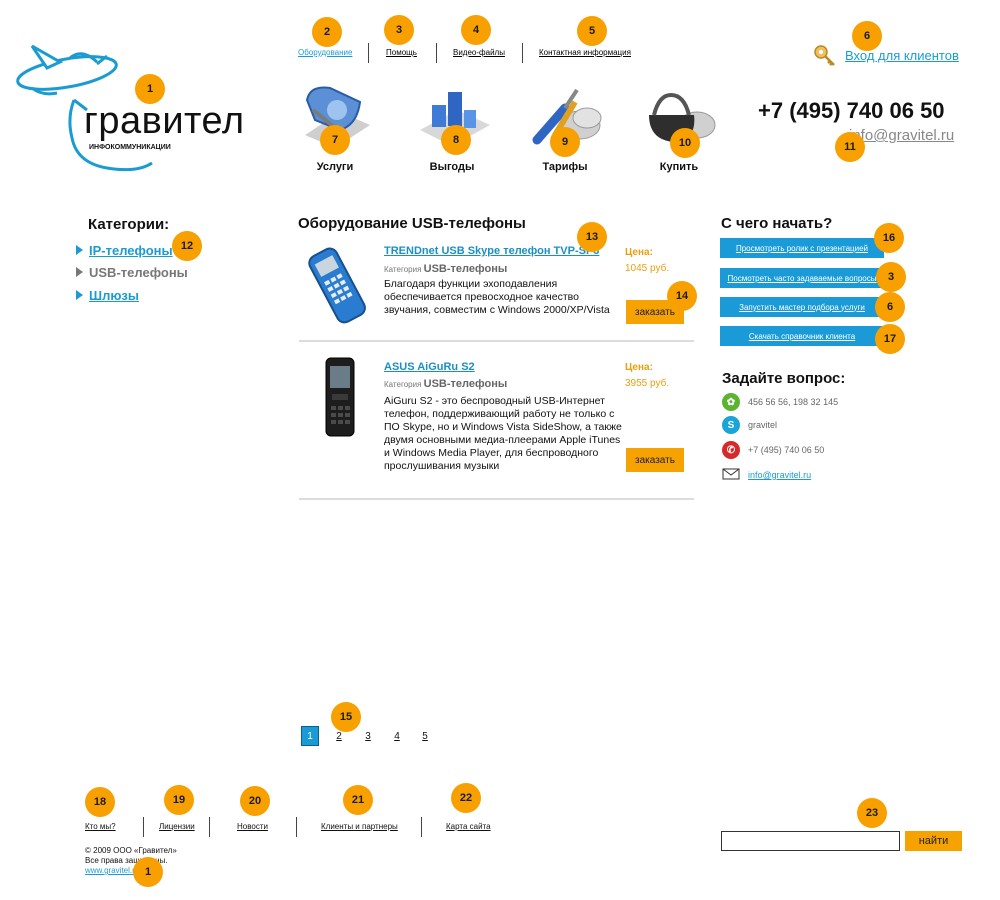  Describe the element at coordinates (777, 223) in the screenshot. I see `start-title: С чего начать?` at that location.